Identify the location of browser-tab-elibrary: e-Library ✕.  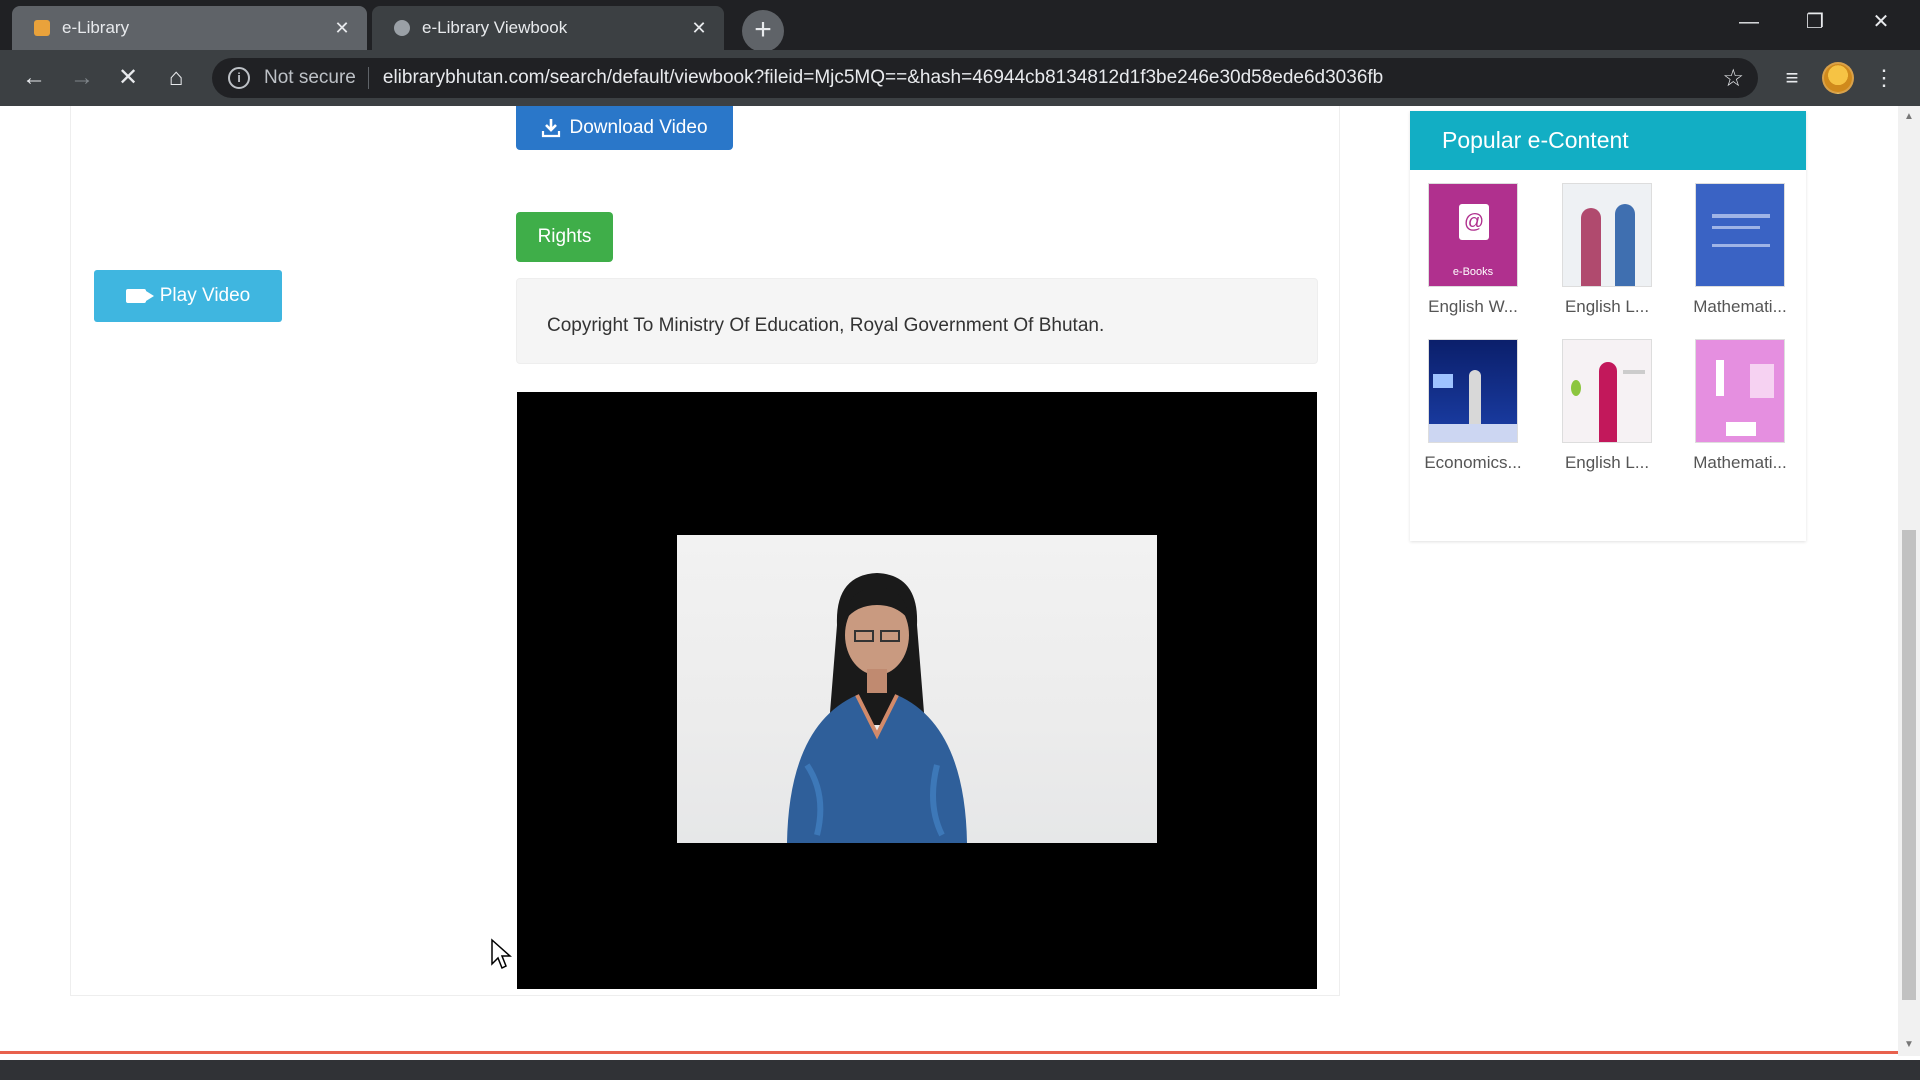
(189, 28).